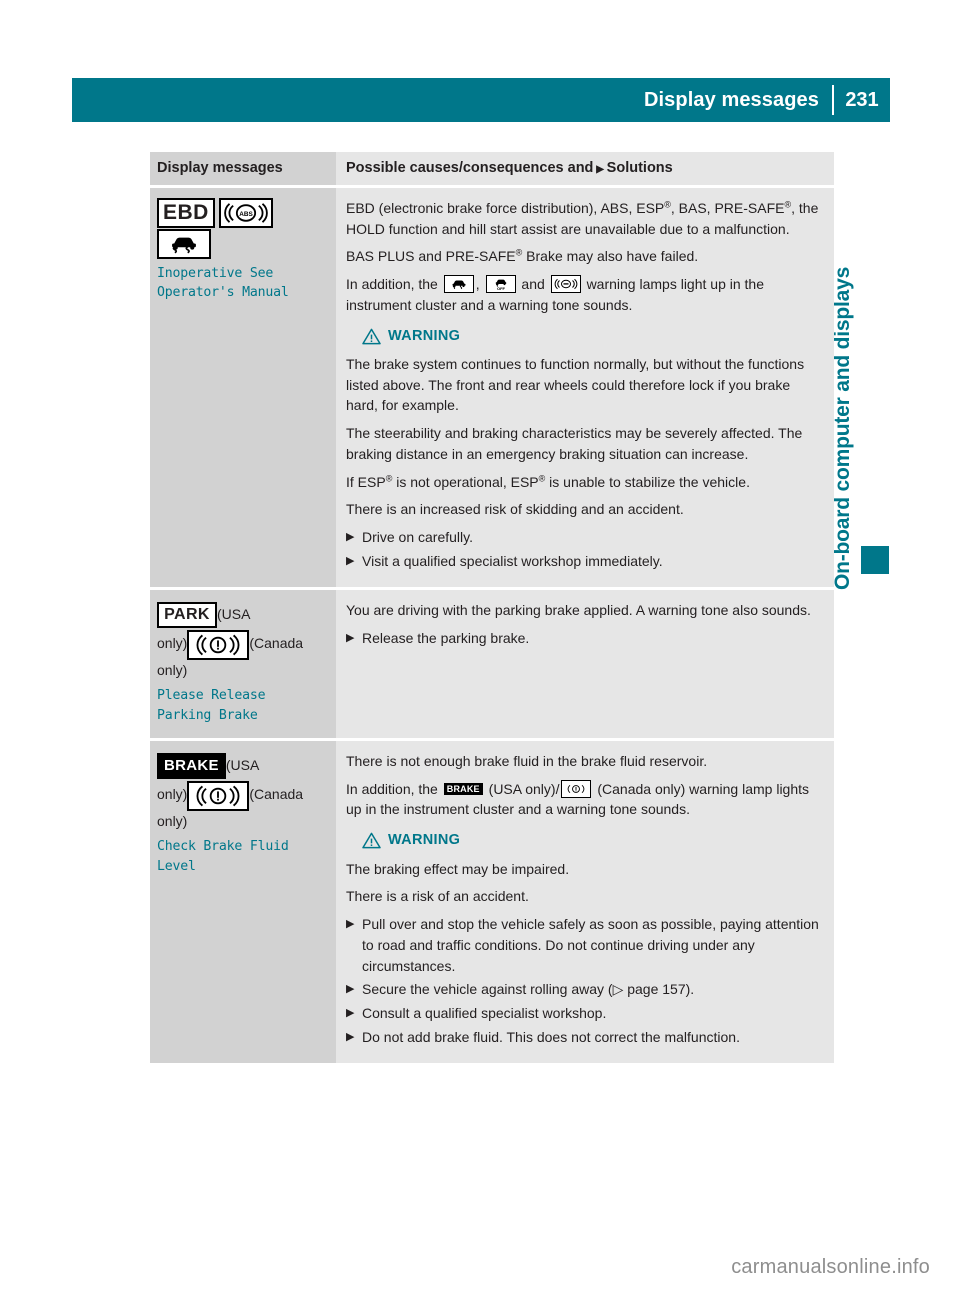 This screenshot has height=1302, width=960. Describe the element at coordinates (477, 284) in the screenshot. I see `row1-p3-b: ,` at that location.